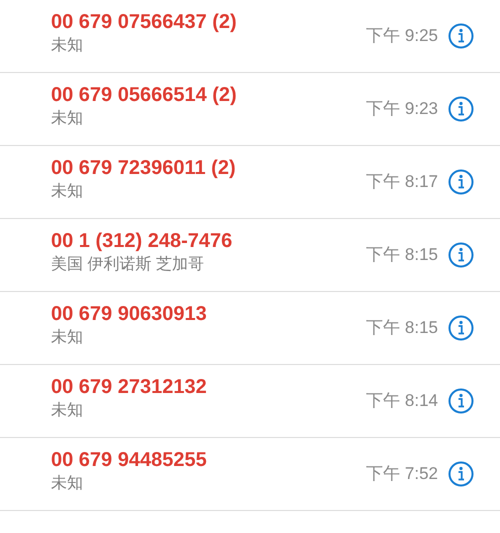  What do you see at coordinates (402, 36) in the screenshot?
I see `call-time: 下午 9:25` at bounding box center [402, 36].